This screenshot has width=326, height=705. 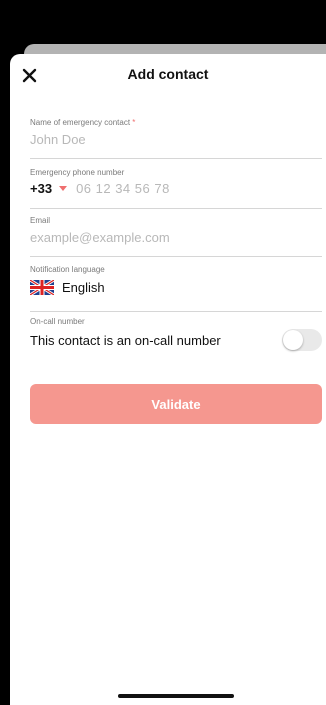 I want to click on oncall-toggle, so click(x=302, y=340).